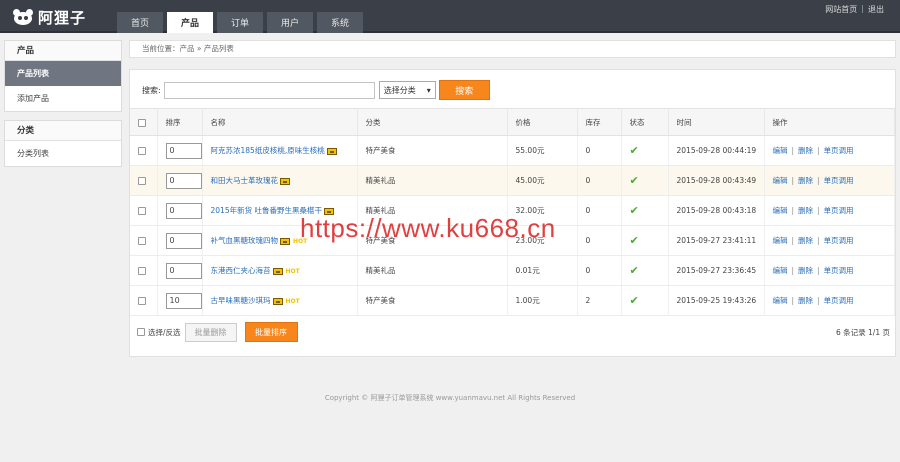 This screenshot has width=900, height=462. What do you see at coordinates (63, 51) in the screenshot?
I see `sidebar-group-title: 产品` at bounding box center [63, 51].